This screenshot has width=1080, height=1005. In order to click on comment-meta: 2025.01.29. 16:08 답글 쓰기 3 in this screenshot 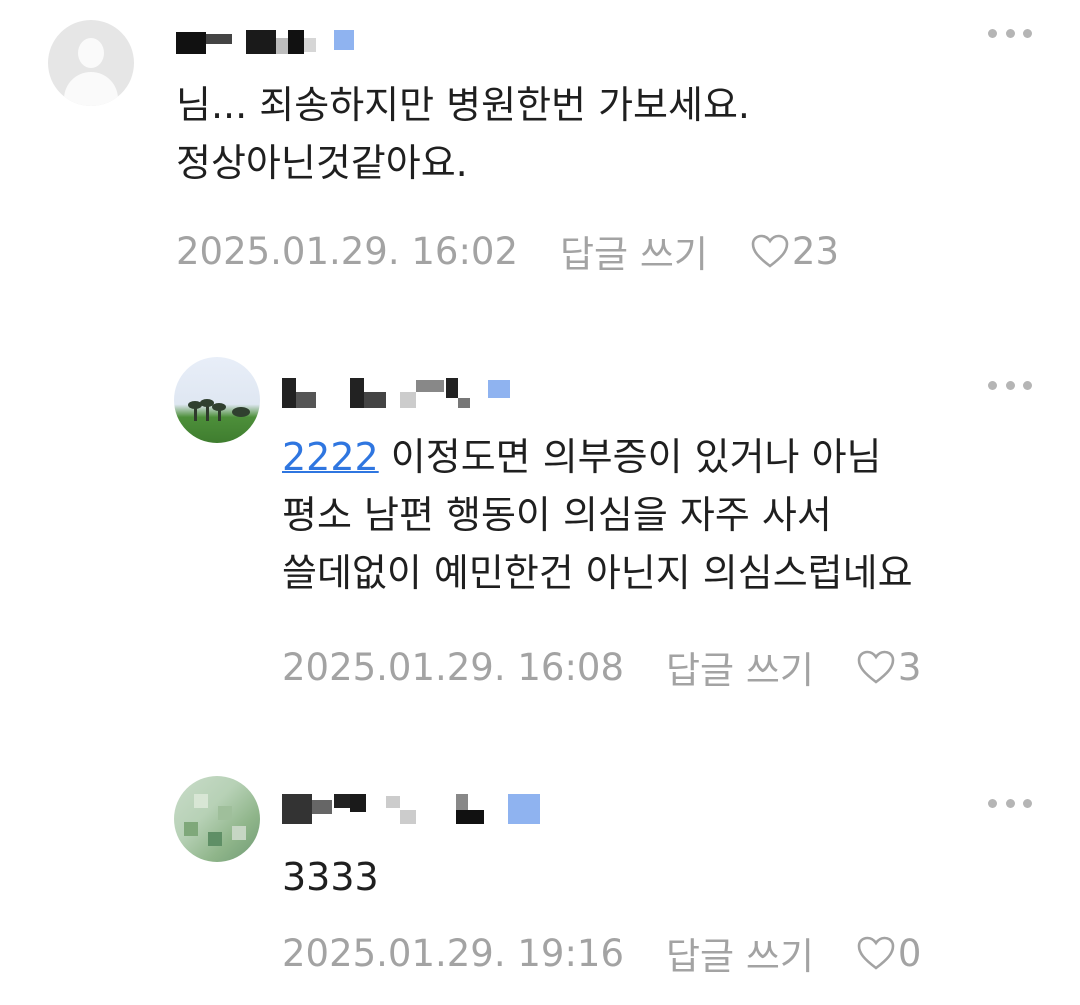, I will do `click(601, 667)`.